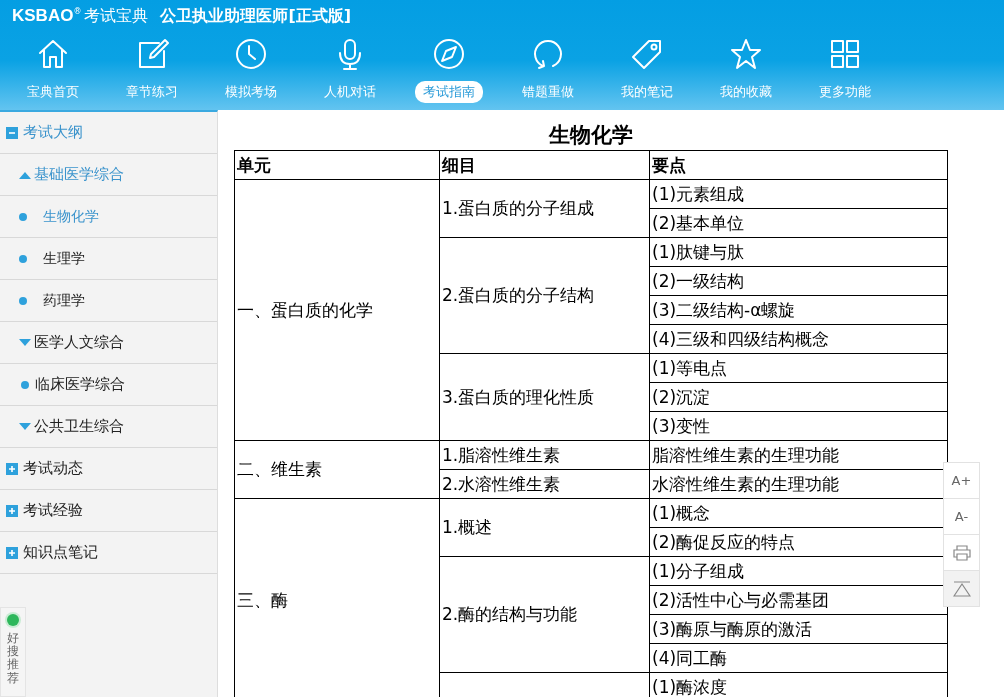 Image resolution: width=1004 pixels, height=697 pixels. Describe the element at coordinates (337, 597) in the screenshot. I see `table-cell: 三、酶` at that location.